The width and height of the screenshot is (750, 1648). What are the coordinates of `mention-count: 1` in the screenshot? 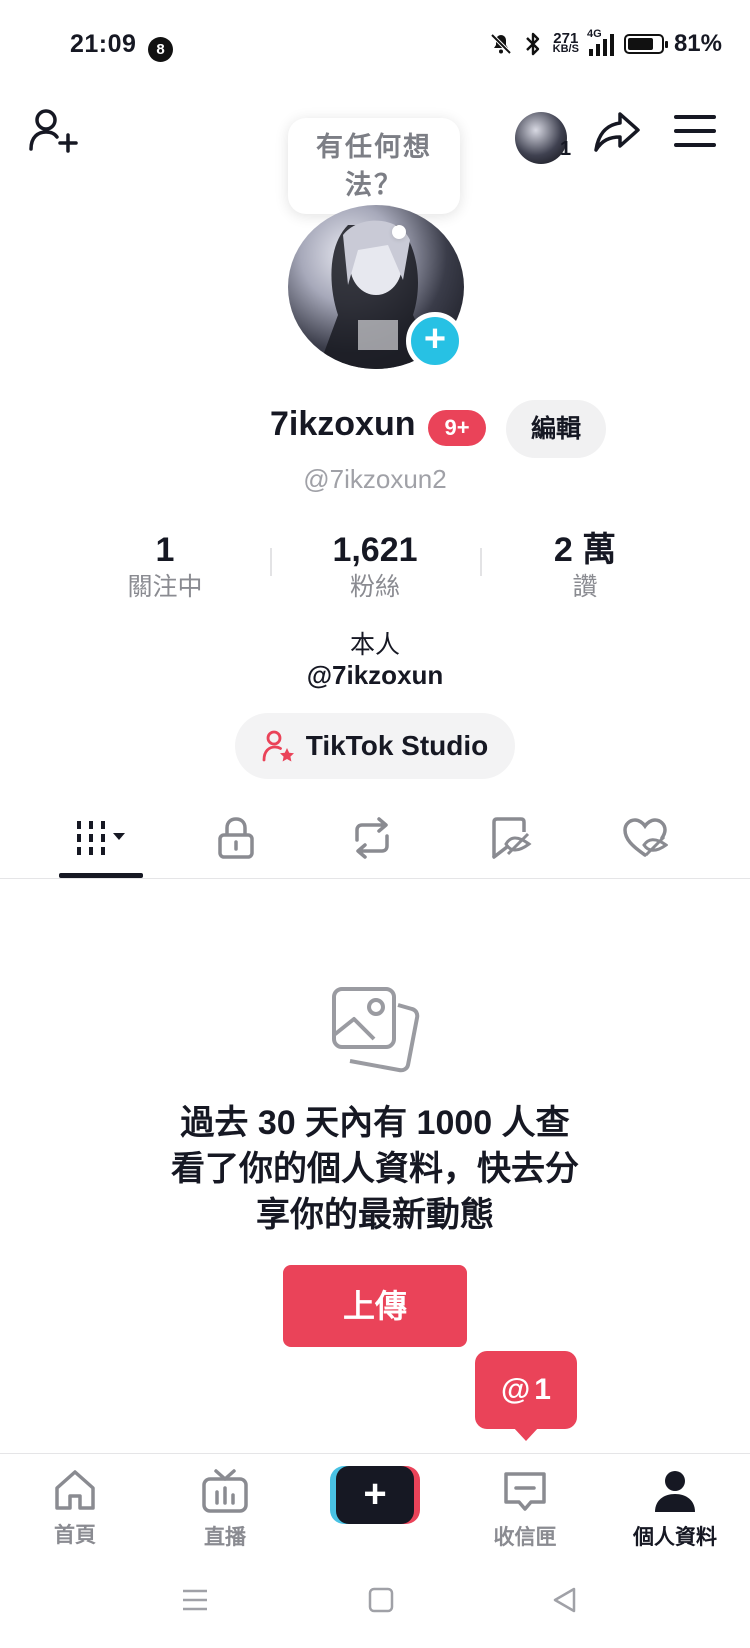 It's located at (542, 1389).